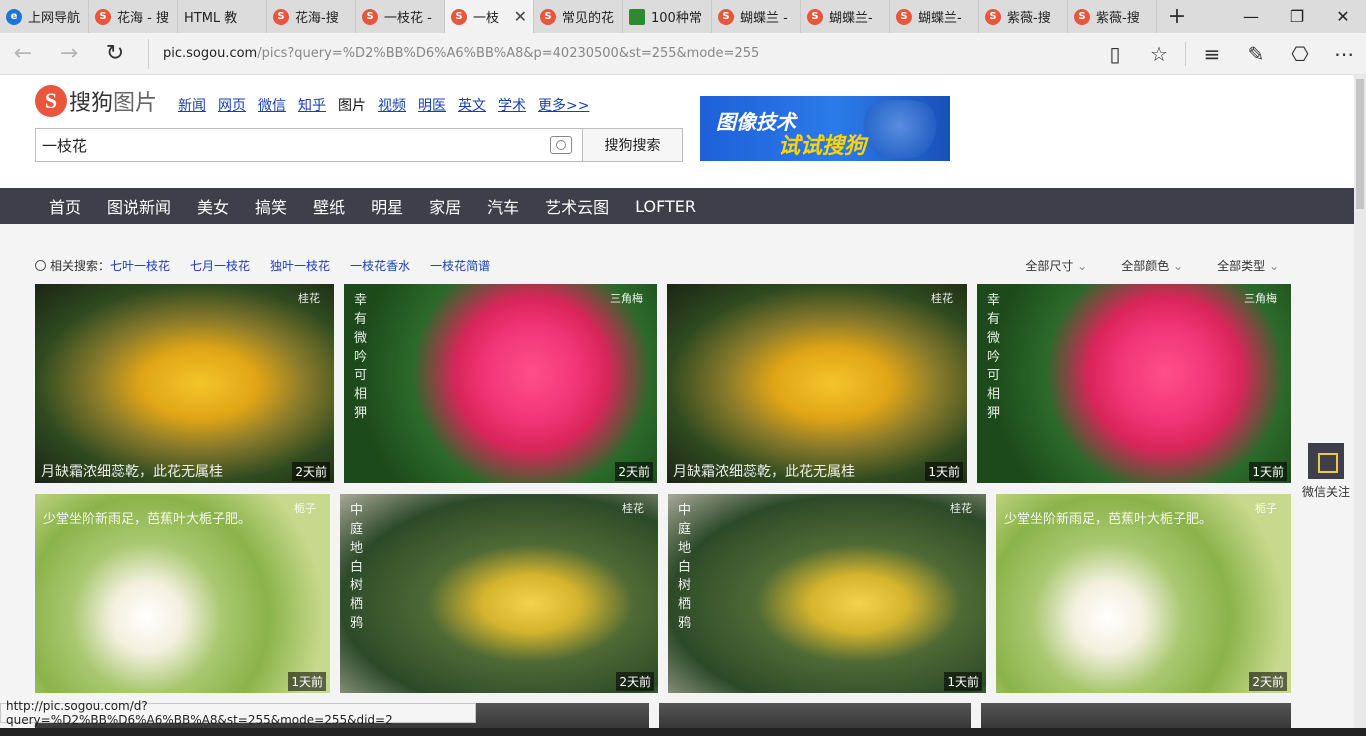 This screenshot has height=736, width=1366. Describe the element at coordinates (312, 105) in the screenshot. I see `channel-link: 知乎` at that location.